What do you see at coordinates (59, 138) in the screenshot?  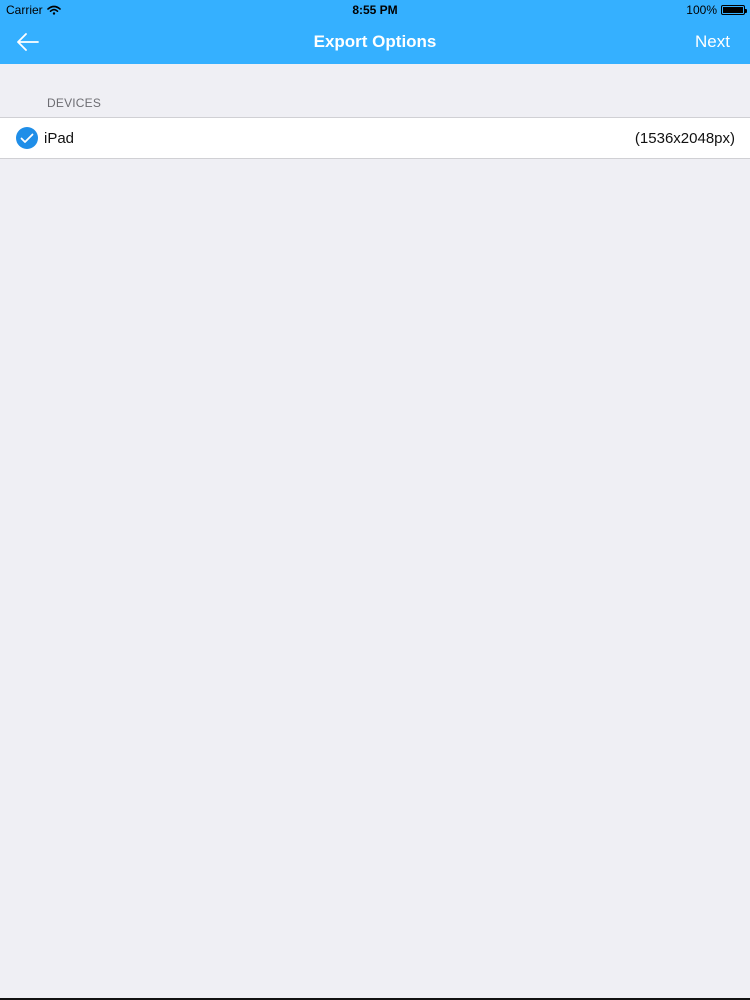 I see `device-name: iPad` at bounding box center [59, 138].